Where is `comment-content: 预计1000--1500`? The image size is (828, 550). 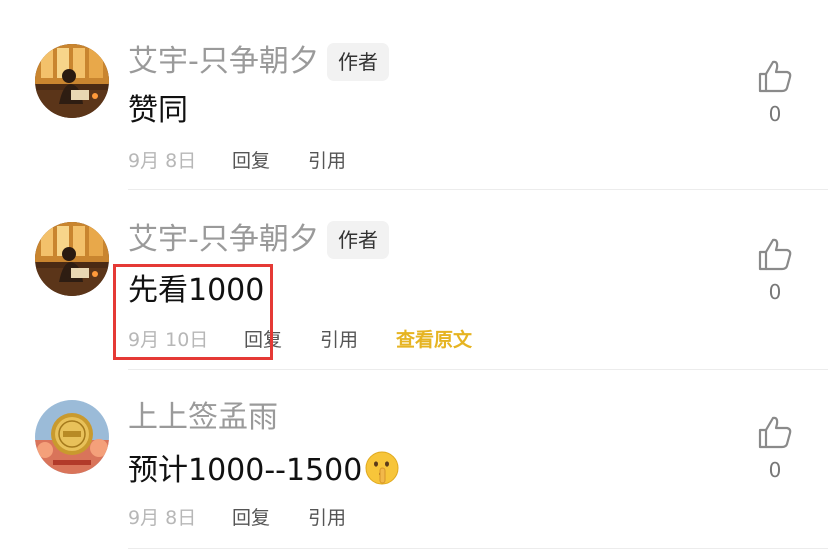
comment-content: 预计1000--1500 is located at coordinates (264, 470).